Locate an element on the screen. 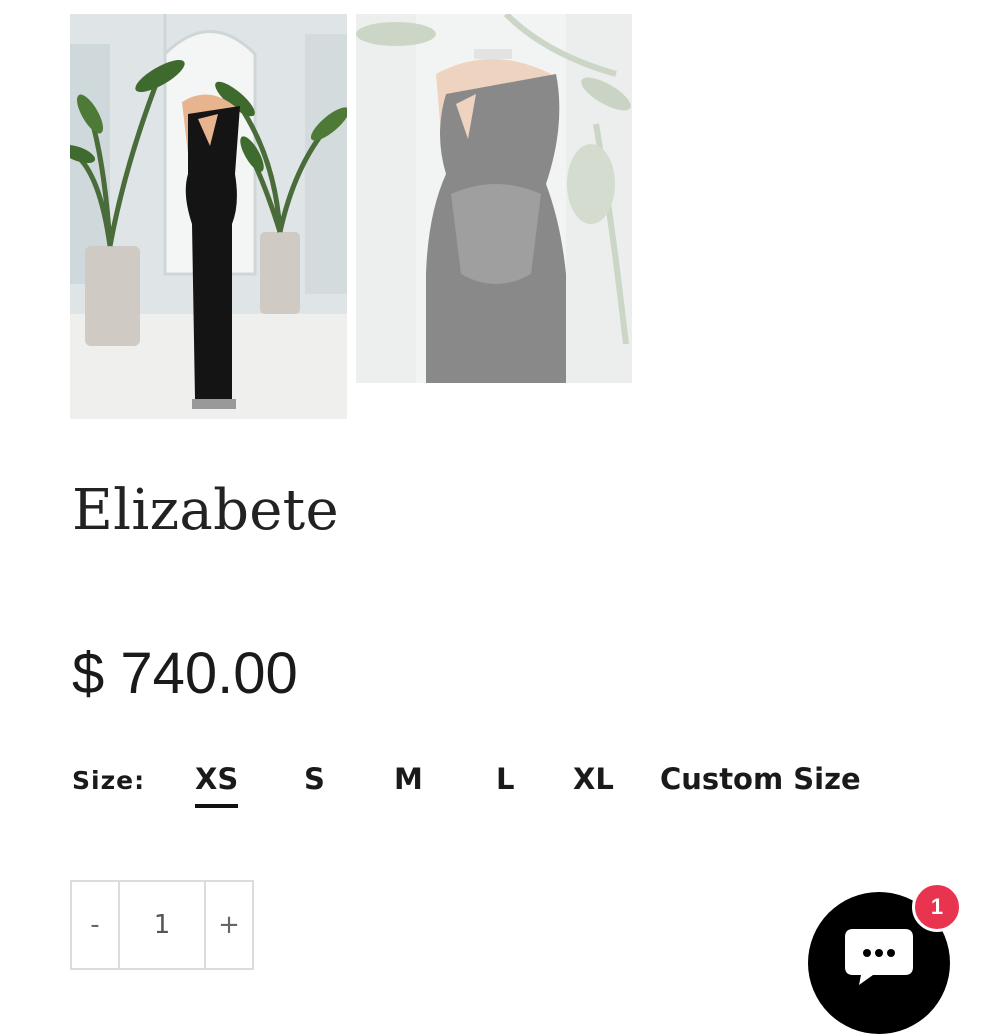 The height and width of the screenshot is (1034, 1000). dress-full-length-image is located at coordinates (208, 216).